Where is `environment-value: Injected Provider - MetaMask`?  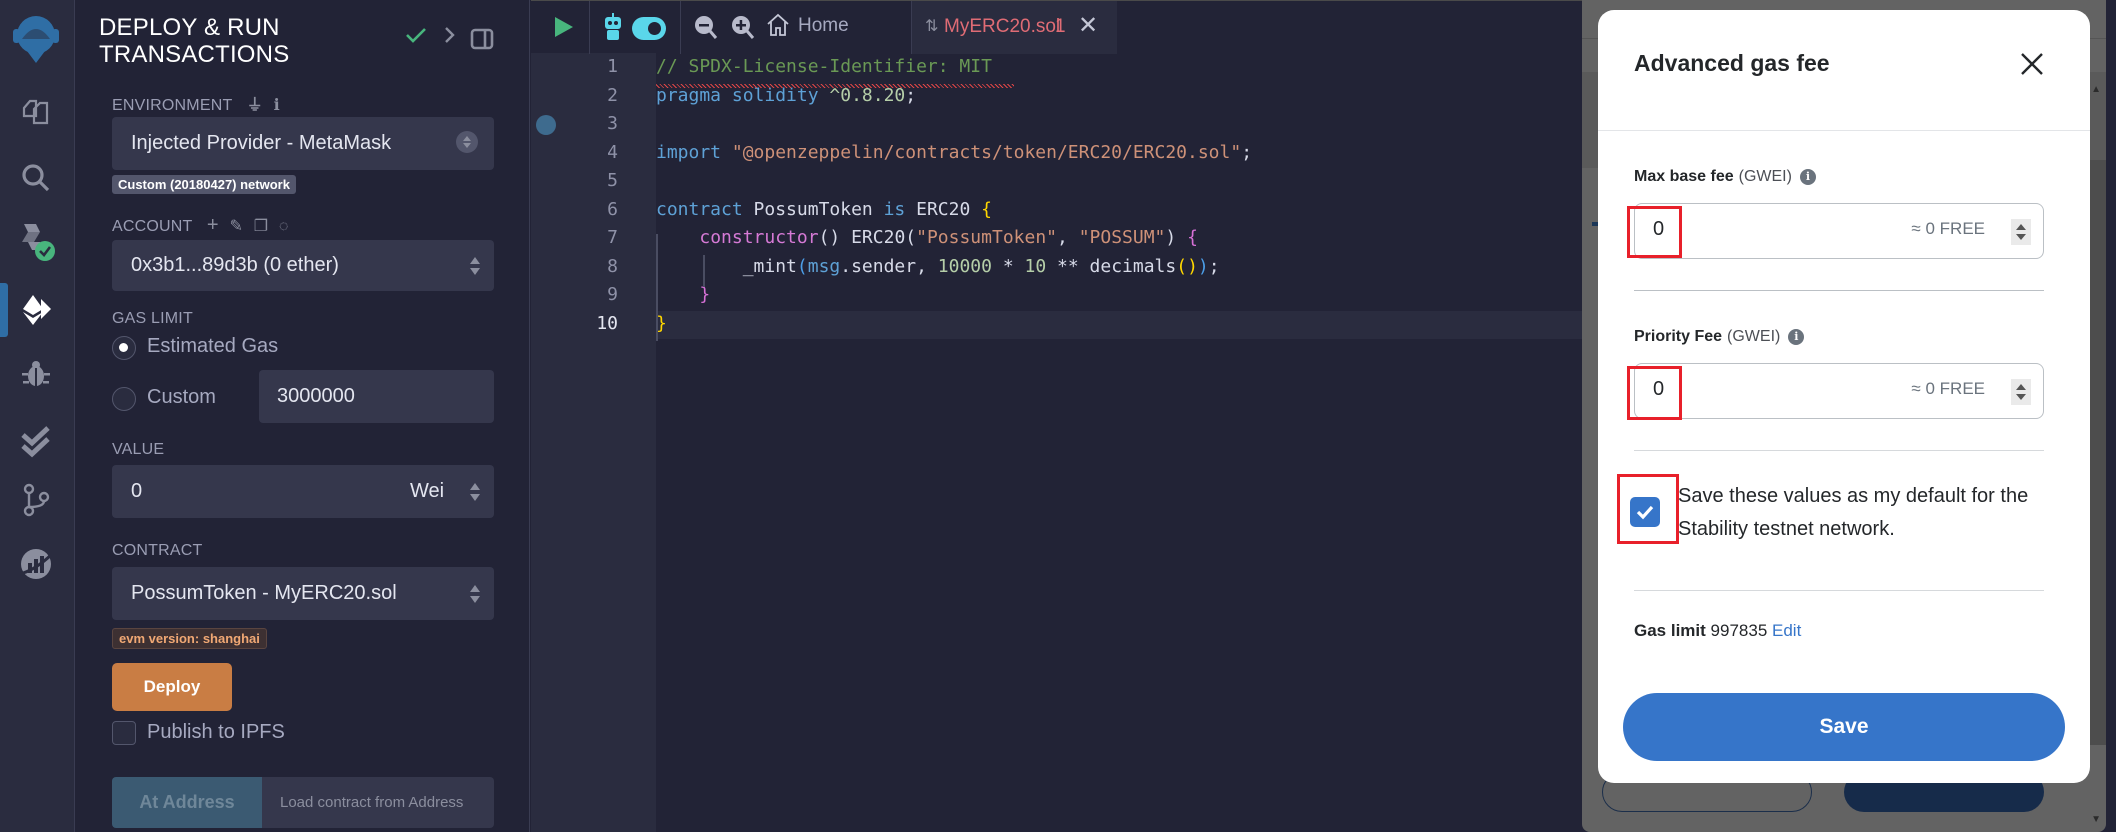 environment-value: Injected Provider - MetaMask is located at coordinates (261, 143).